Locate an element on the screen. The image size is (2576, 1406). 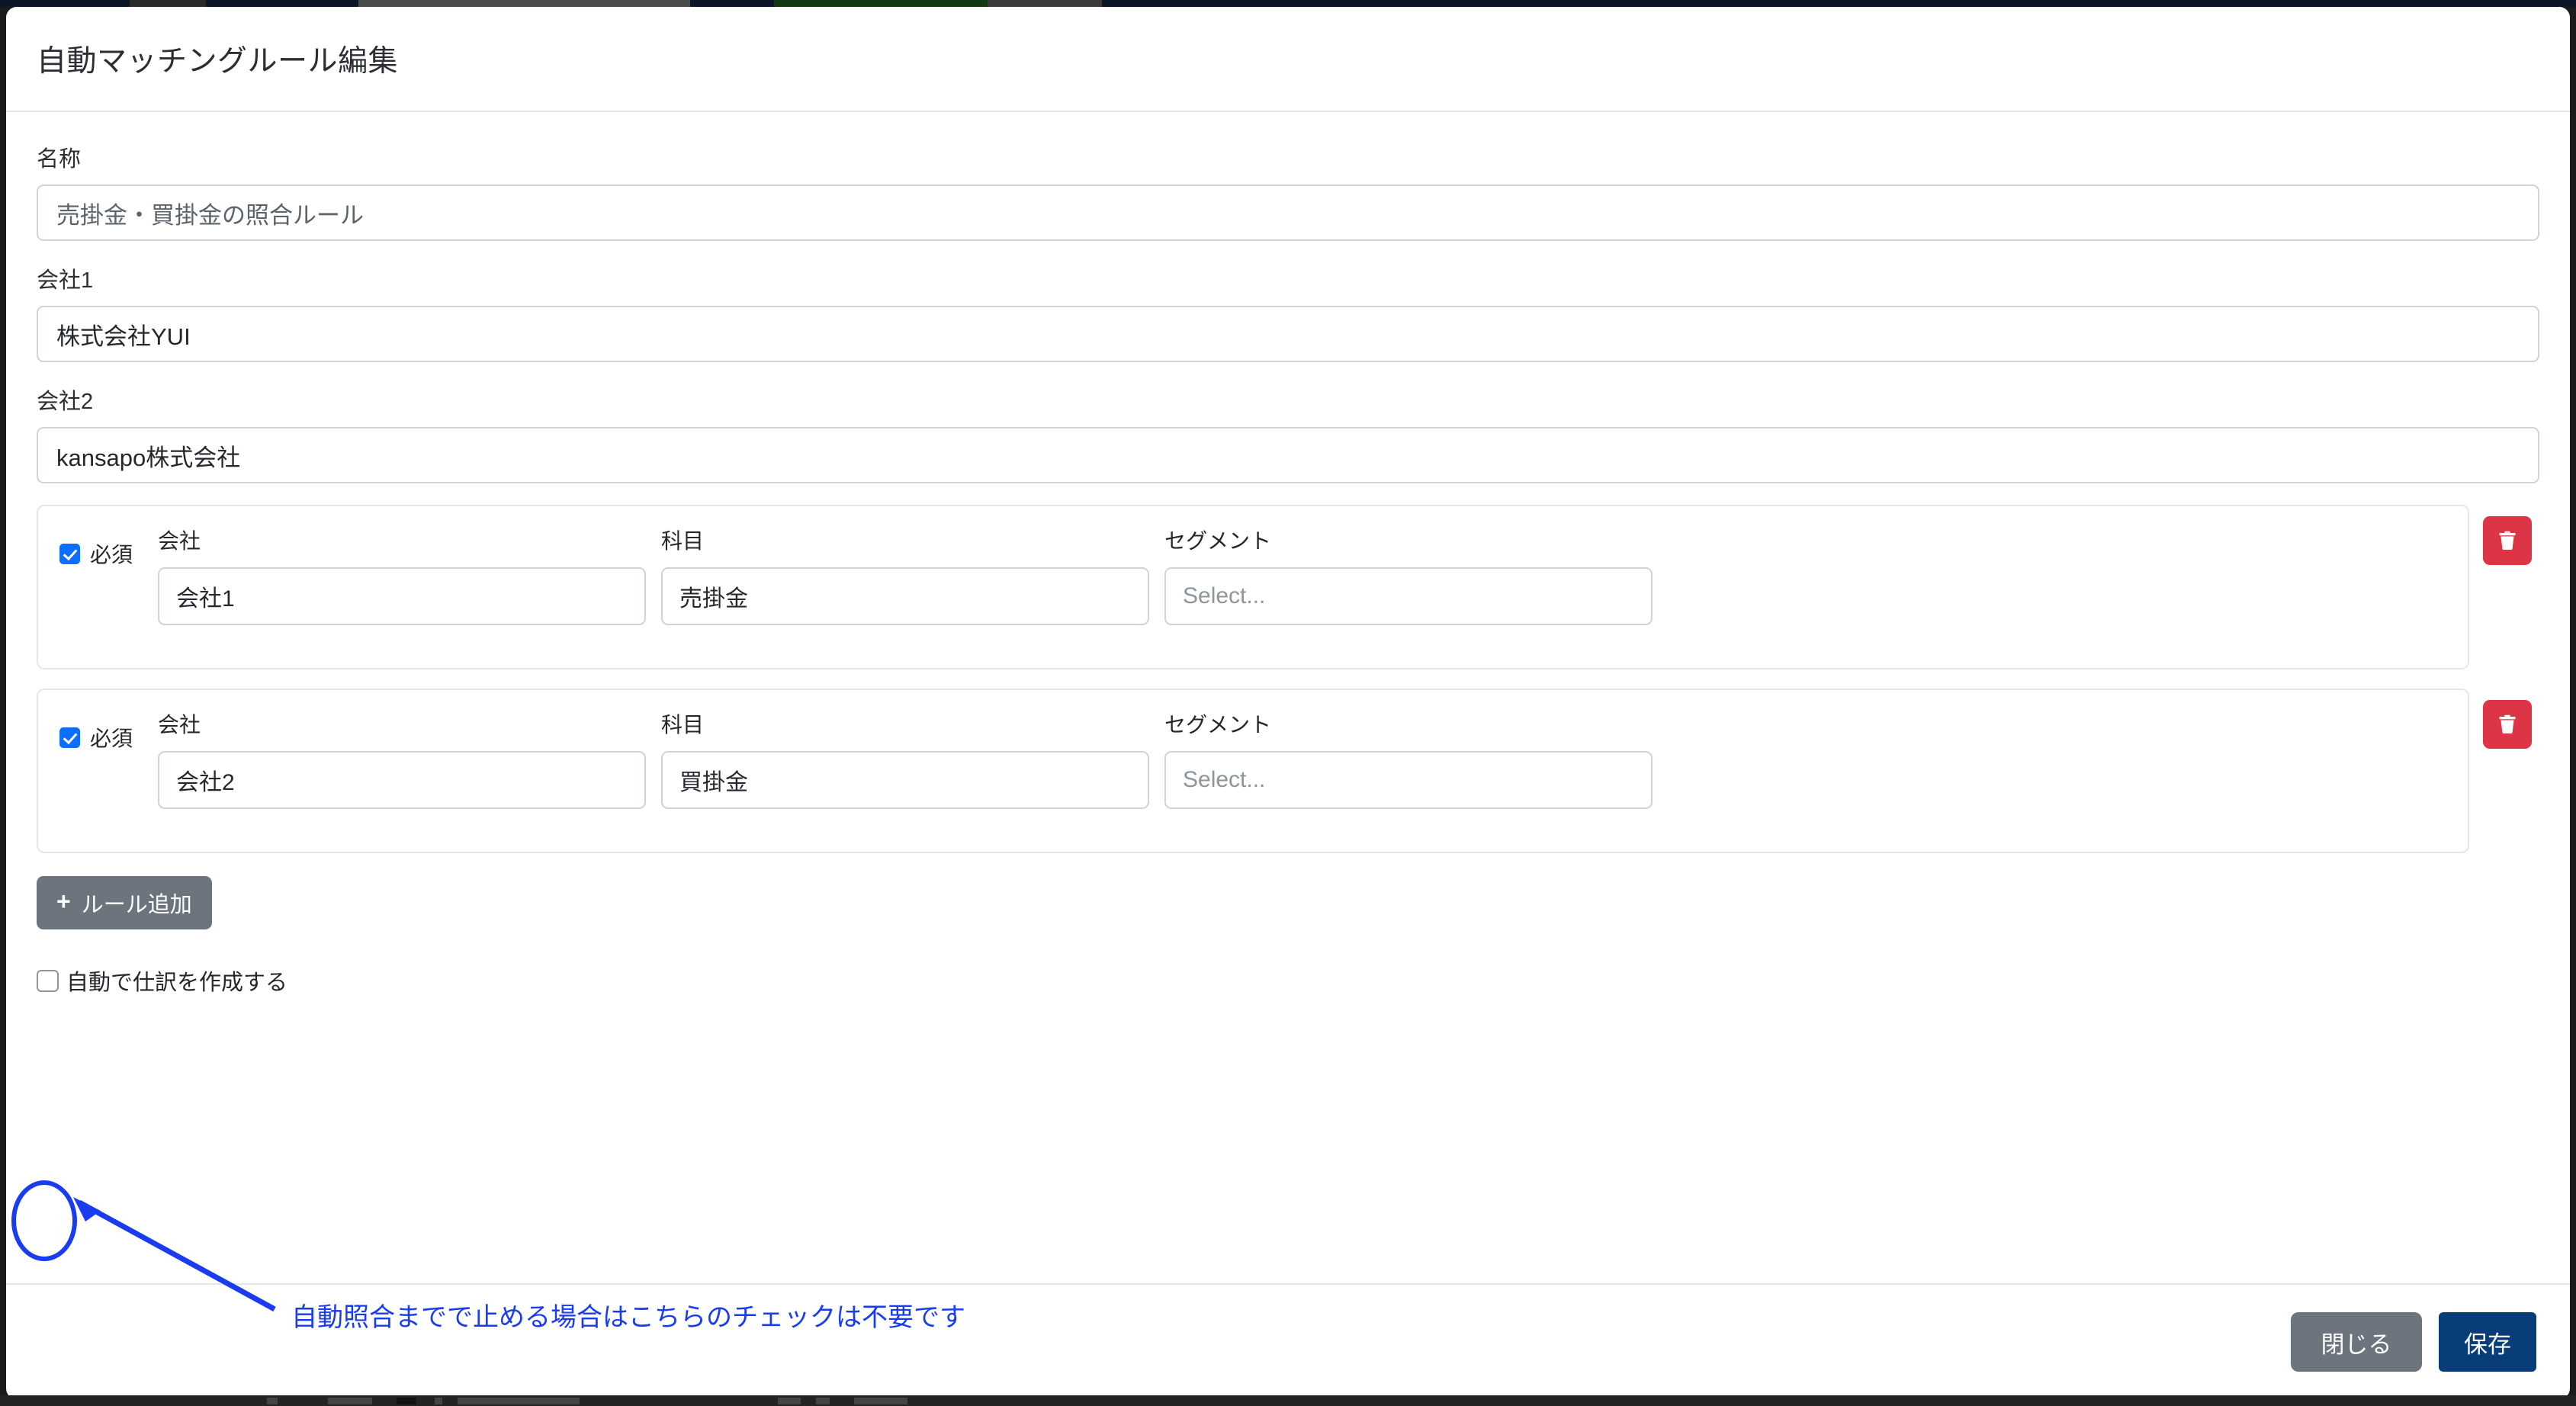
page-title: 自動マッチングルール編集 is located at coordinates (218, 61).